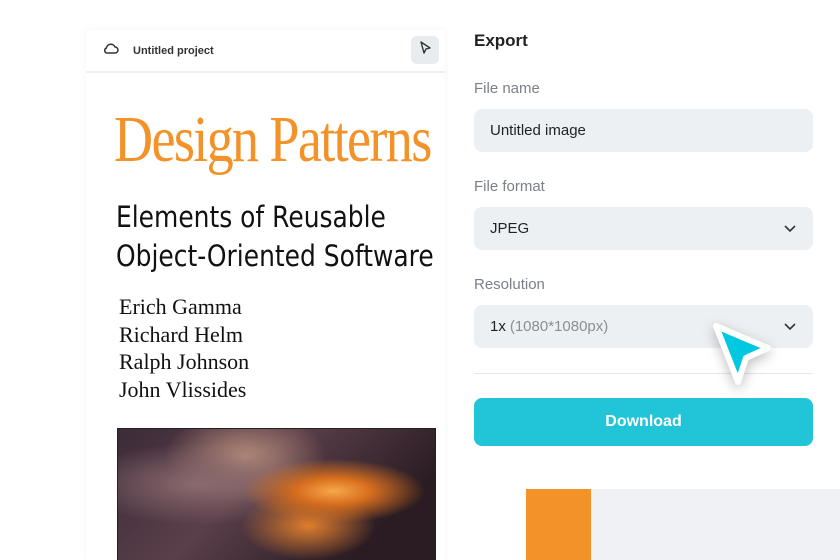  I want to click on cloud-icon, so click(111, 50).